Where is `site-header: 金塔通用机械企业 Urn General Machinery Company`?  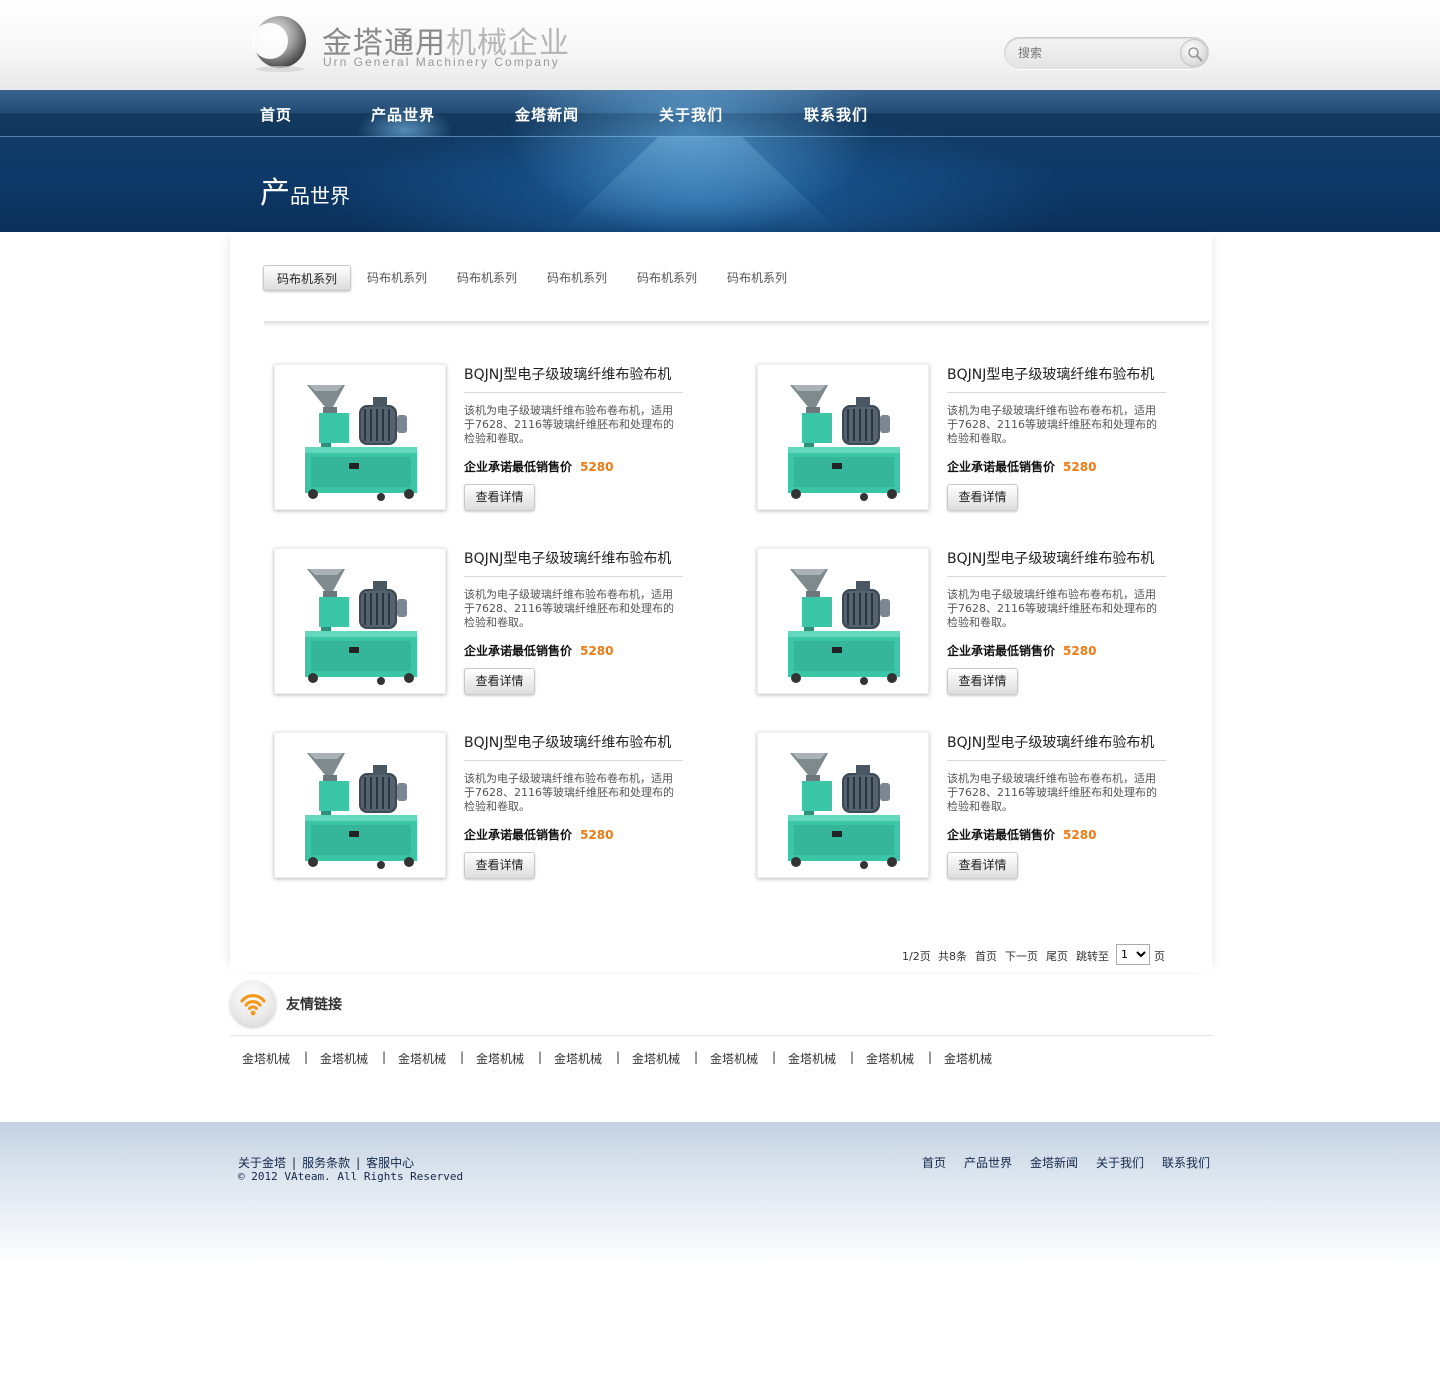
site-header: 金塔通用机械企业 Urn General Machinery Company is located at coordinates (720, 45).